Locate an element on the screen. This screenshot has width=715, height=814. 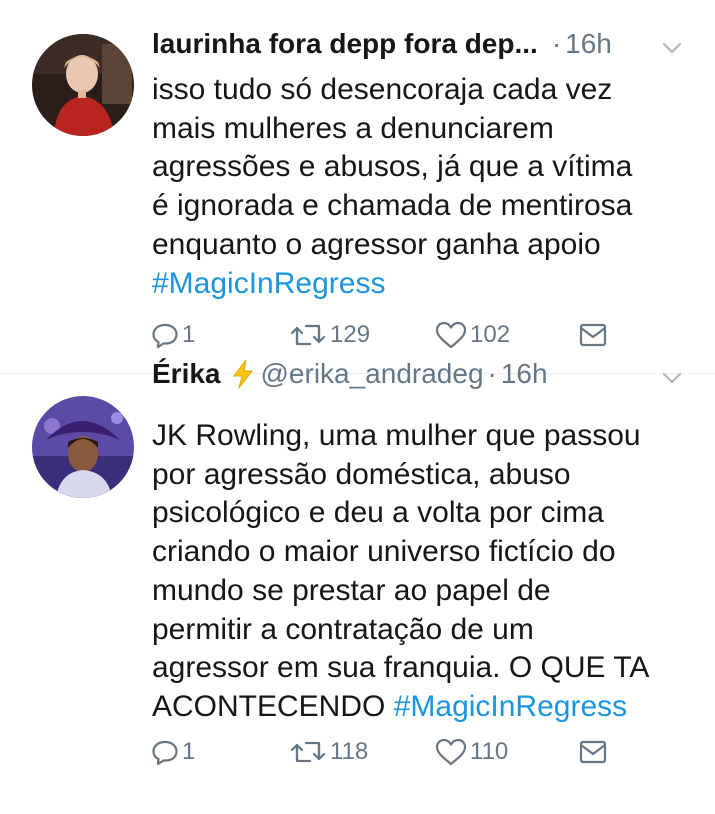
retweet-count: 118 is located at coordinates (349, 751).